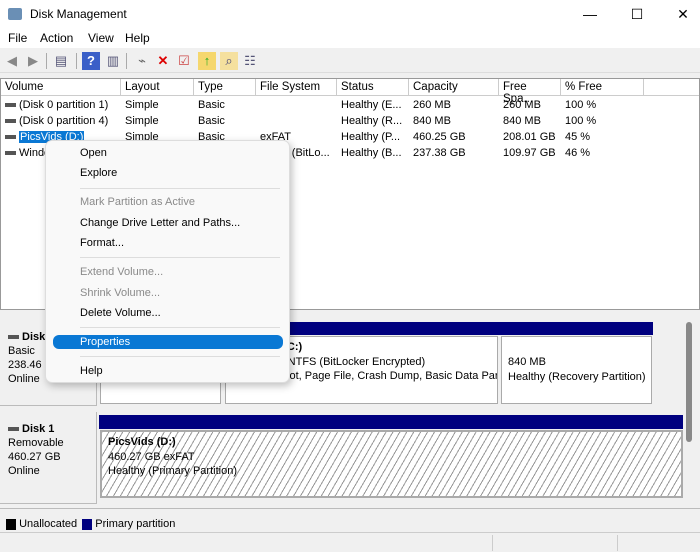 The image size is (700, 552). I want to click on legend-unallocated: Unallocated, so click(48, 524).